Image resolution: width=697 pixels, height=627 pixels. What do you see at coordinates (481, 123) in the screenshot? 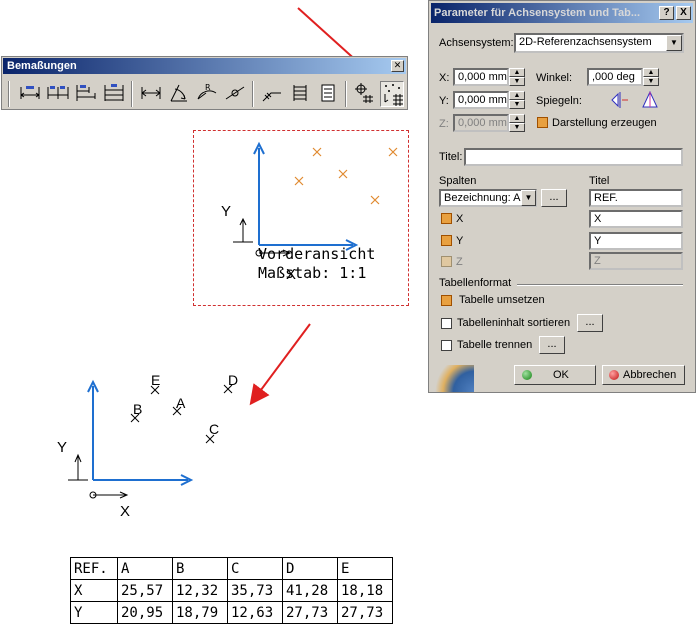
I see `z-field: 0,000 mm` at bounding box center [481, 123].